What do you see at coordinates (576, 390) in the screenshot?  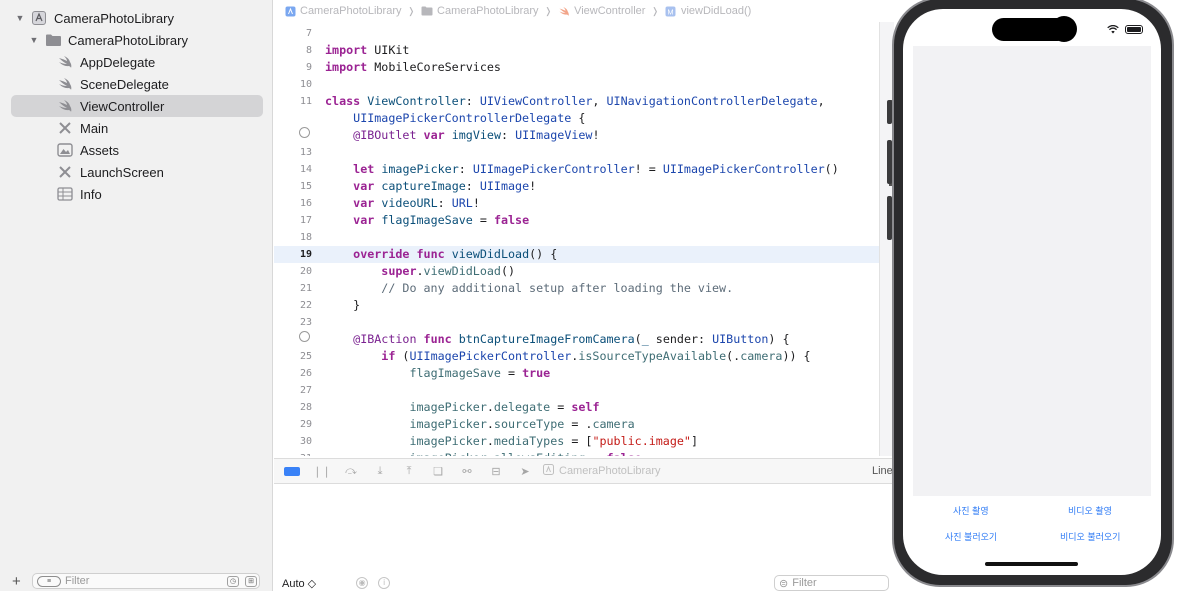 I see `code-line: 27` at bounding box center [576, 390].